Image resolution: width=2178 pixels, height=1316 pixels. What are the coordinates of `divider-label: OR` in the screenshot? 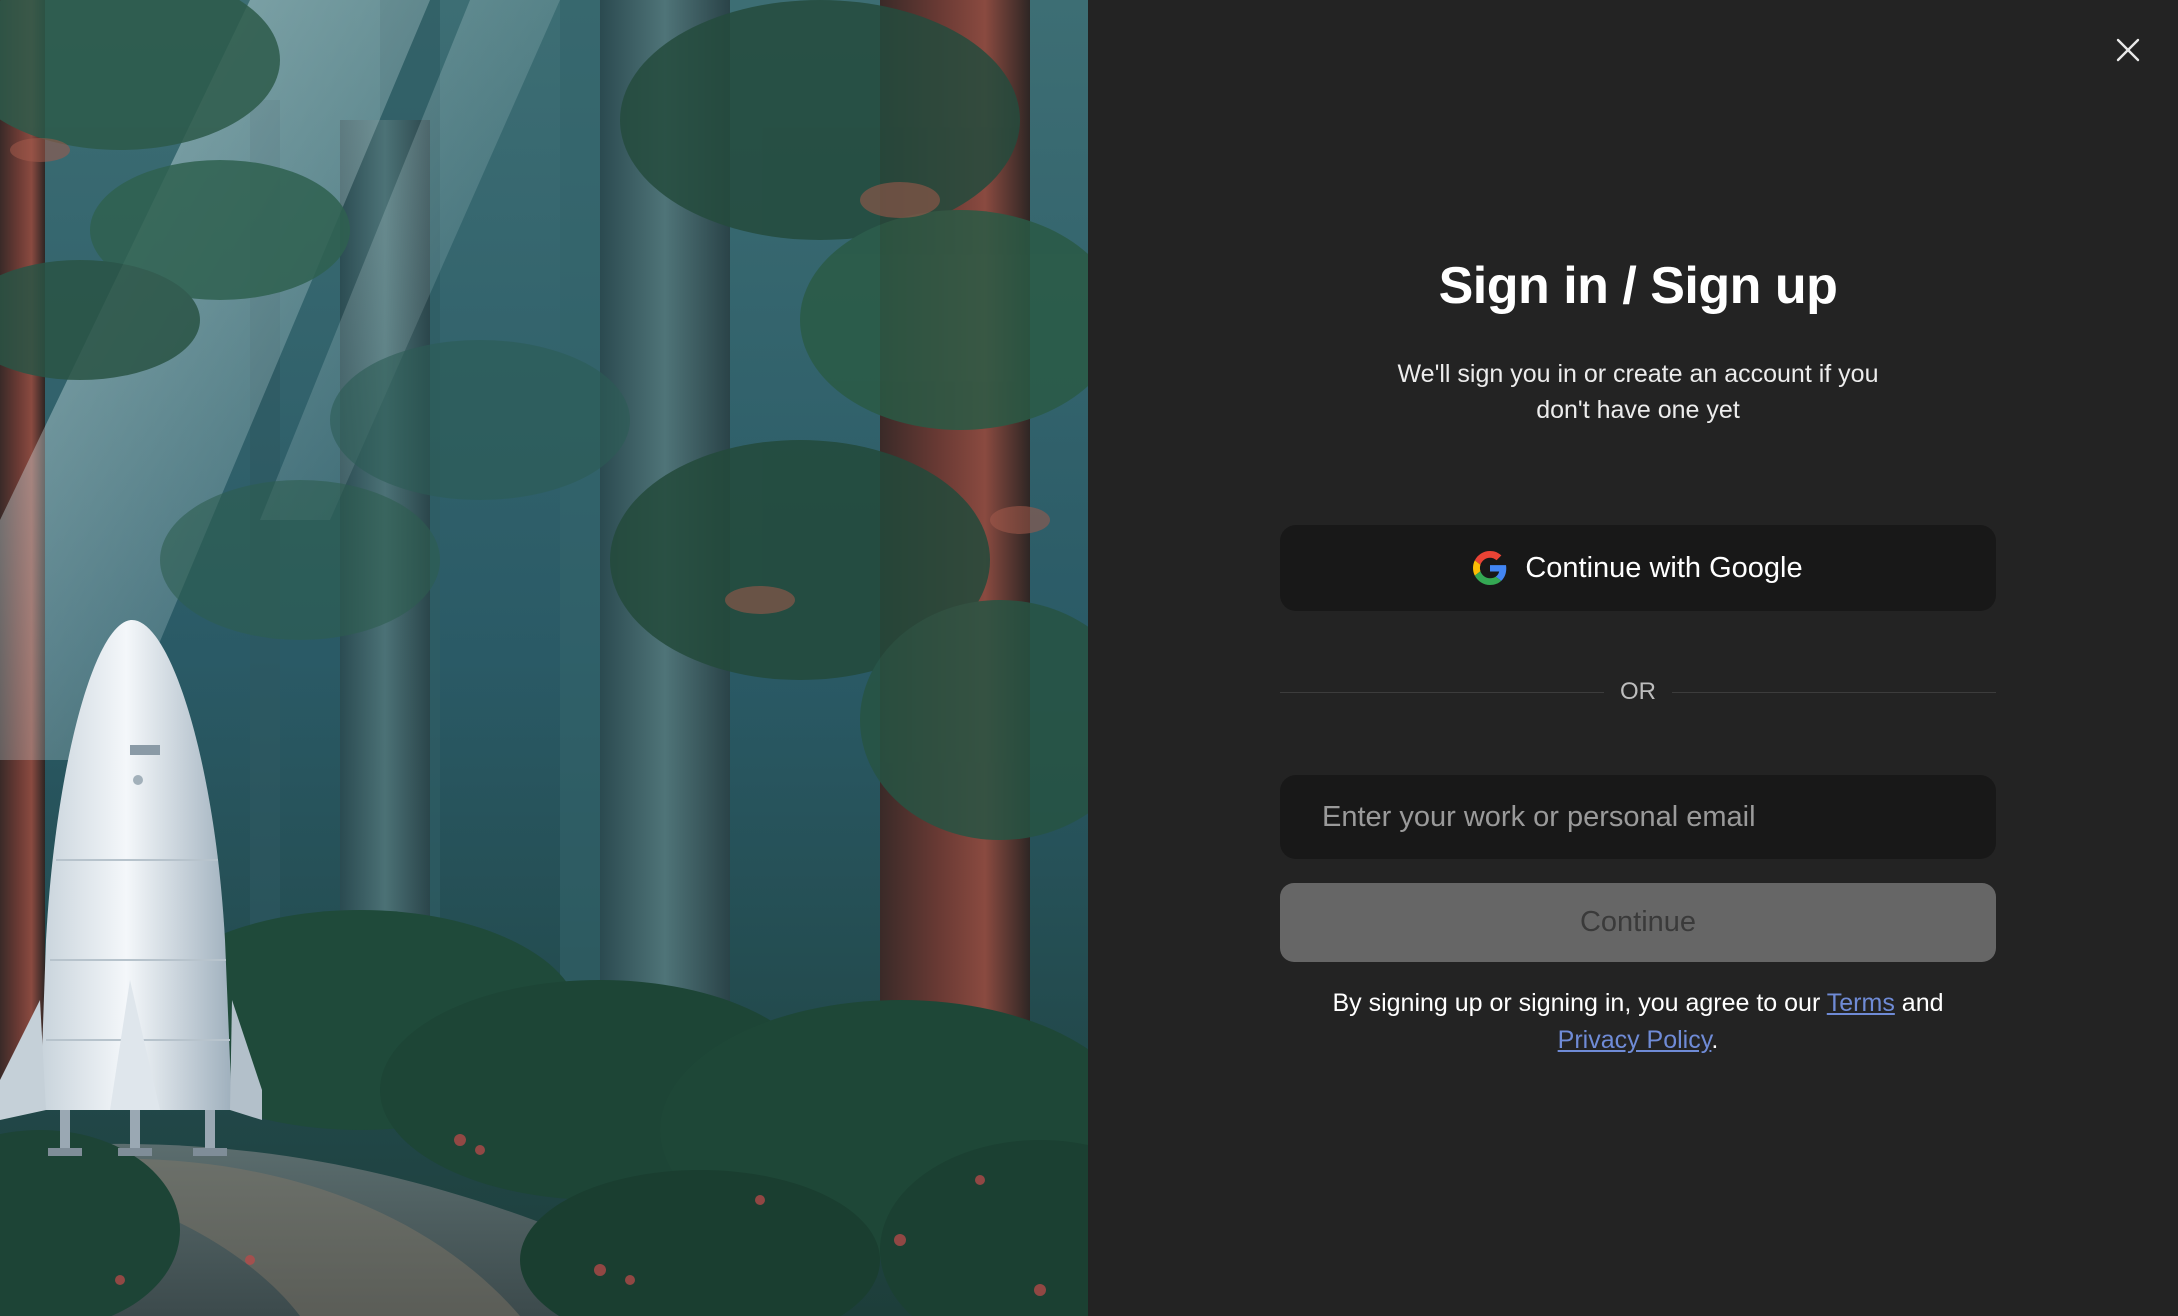 It's located at (1638, 691).